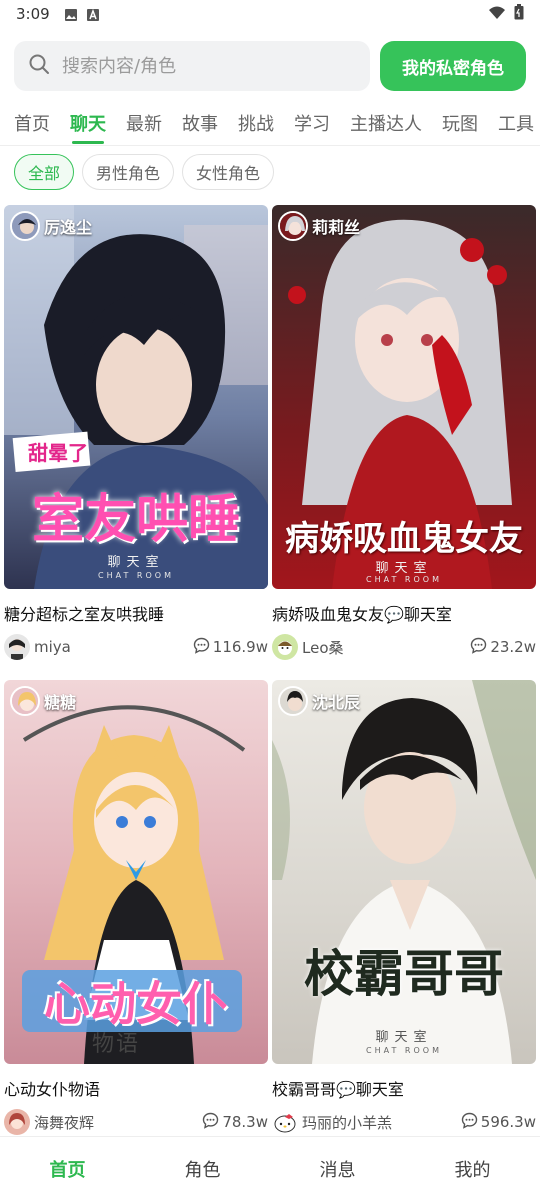  What do you see at coordinates (516, 122) in the screenshot?
I see `tab-tools: 工具` at bounding box center [516, 122].